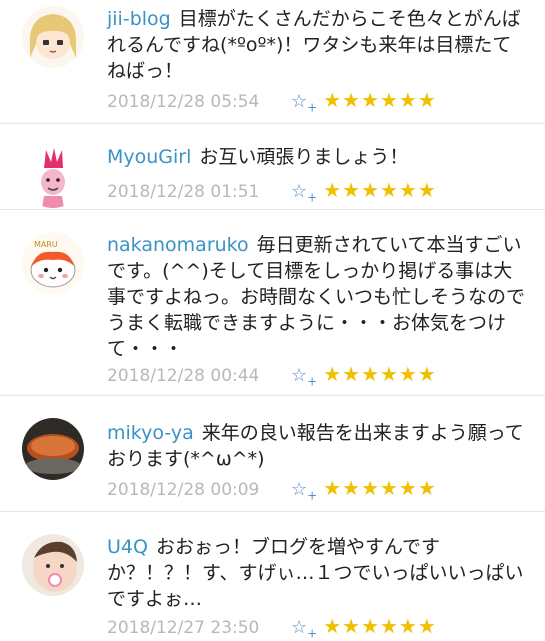 This screenshot has height=641, width=545. Describe the element at coordinates (304, 157) in the screenshot. I see `comment-text: お互い頑張りましょう！` at that location.